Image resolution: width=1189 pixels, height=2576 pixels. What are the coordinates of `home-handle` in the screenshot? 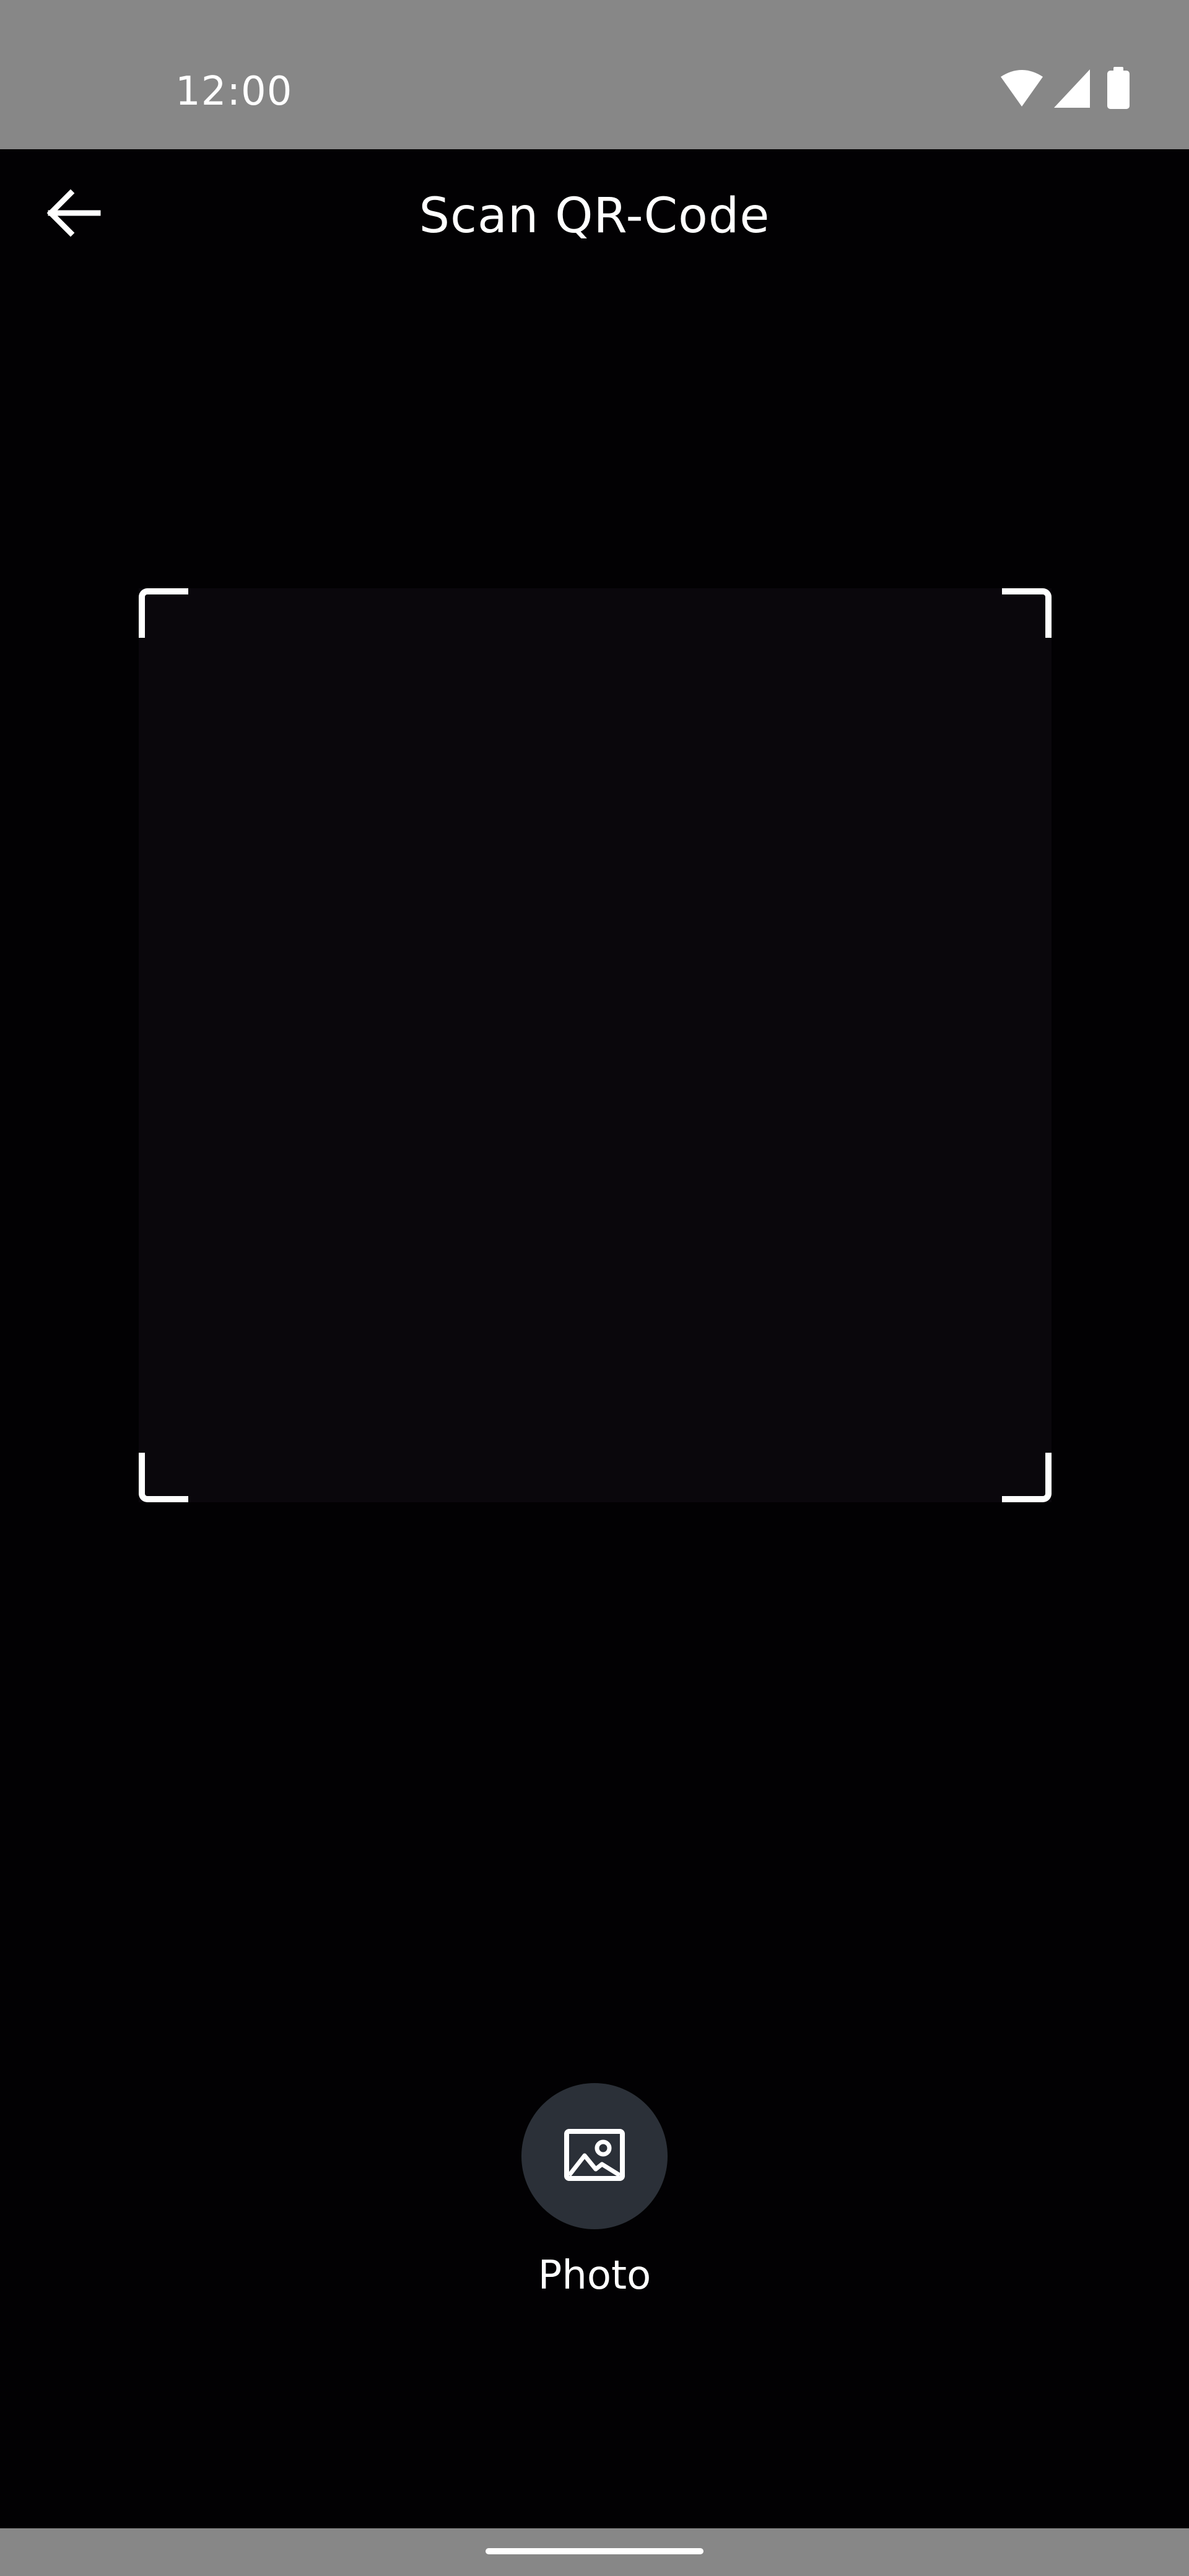 It's located at (594, 2551).